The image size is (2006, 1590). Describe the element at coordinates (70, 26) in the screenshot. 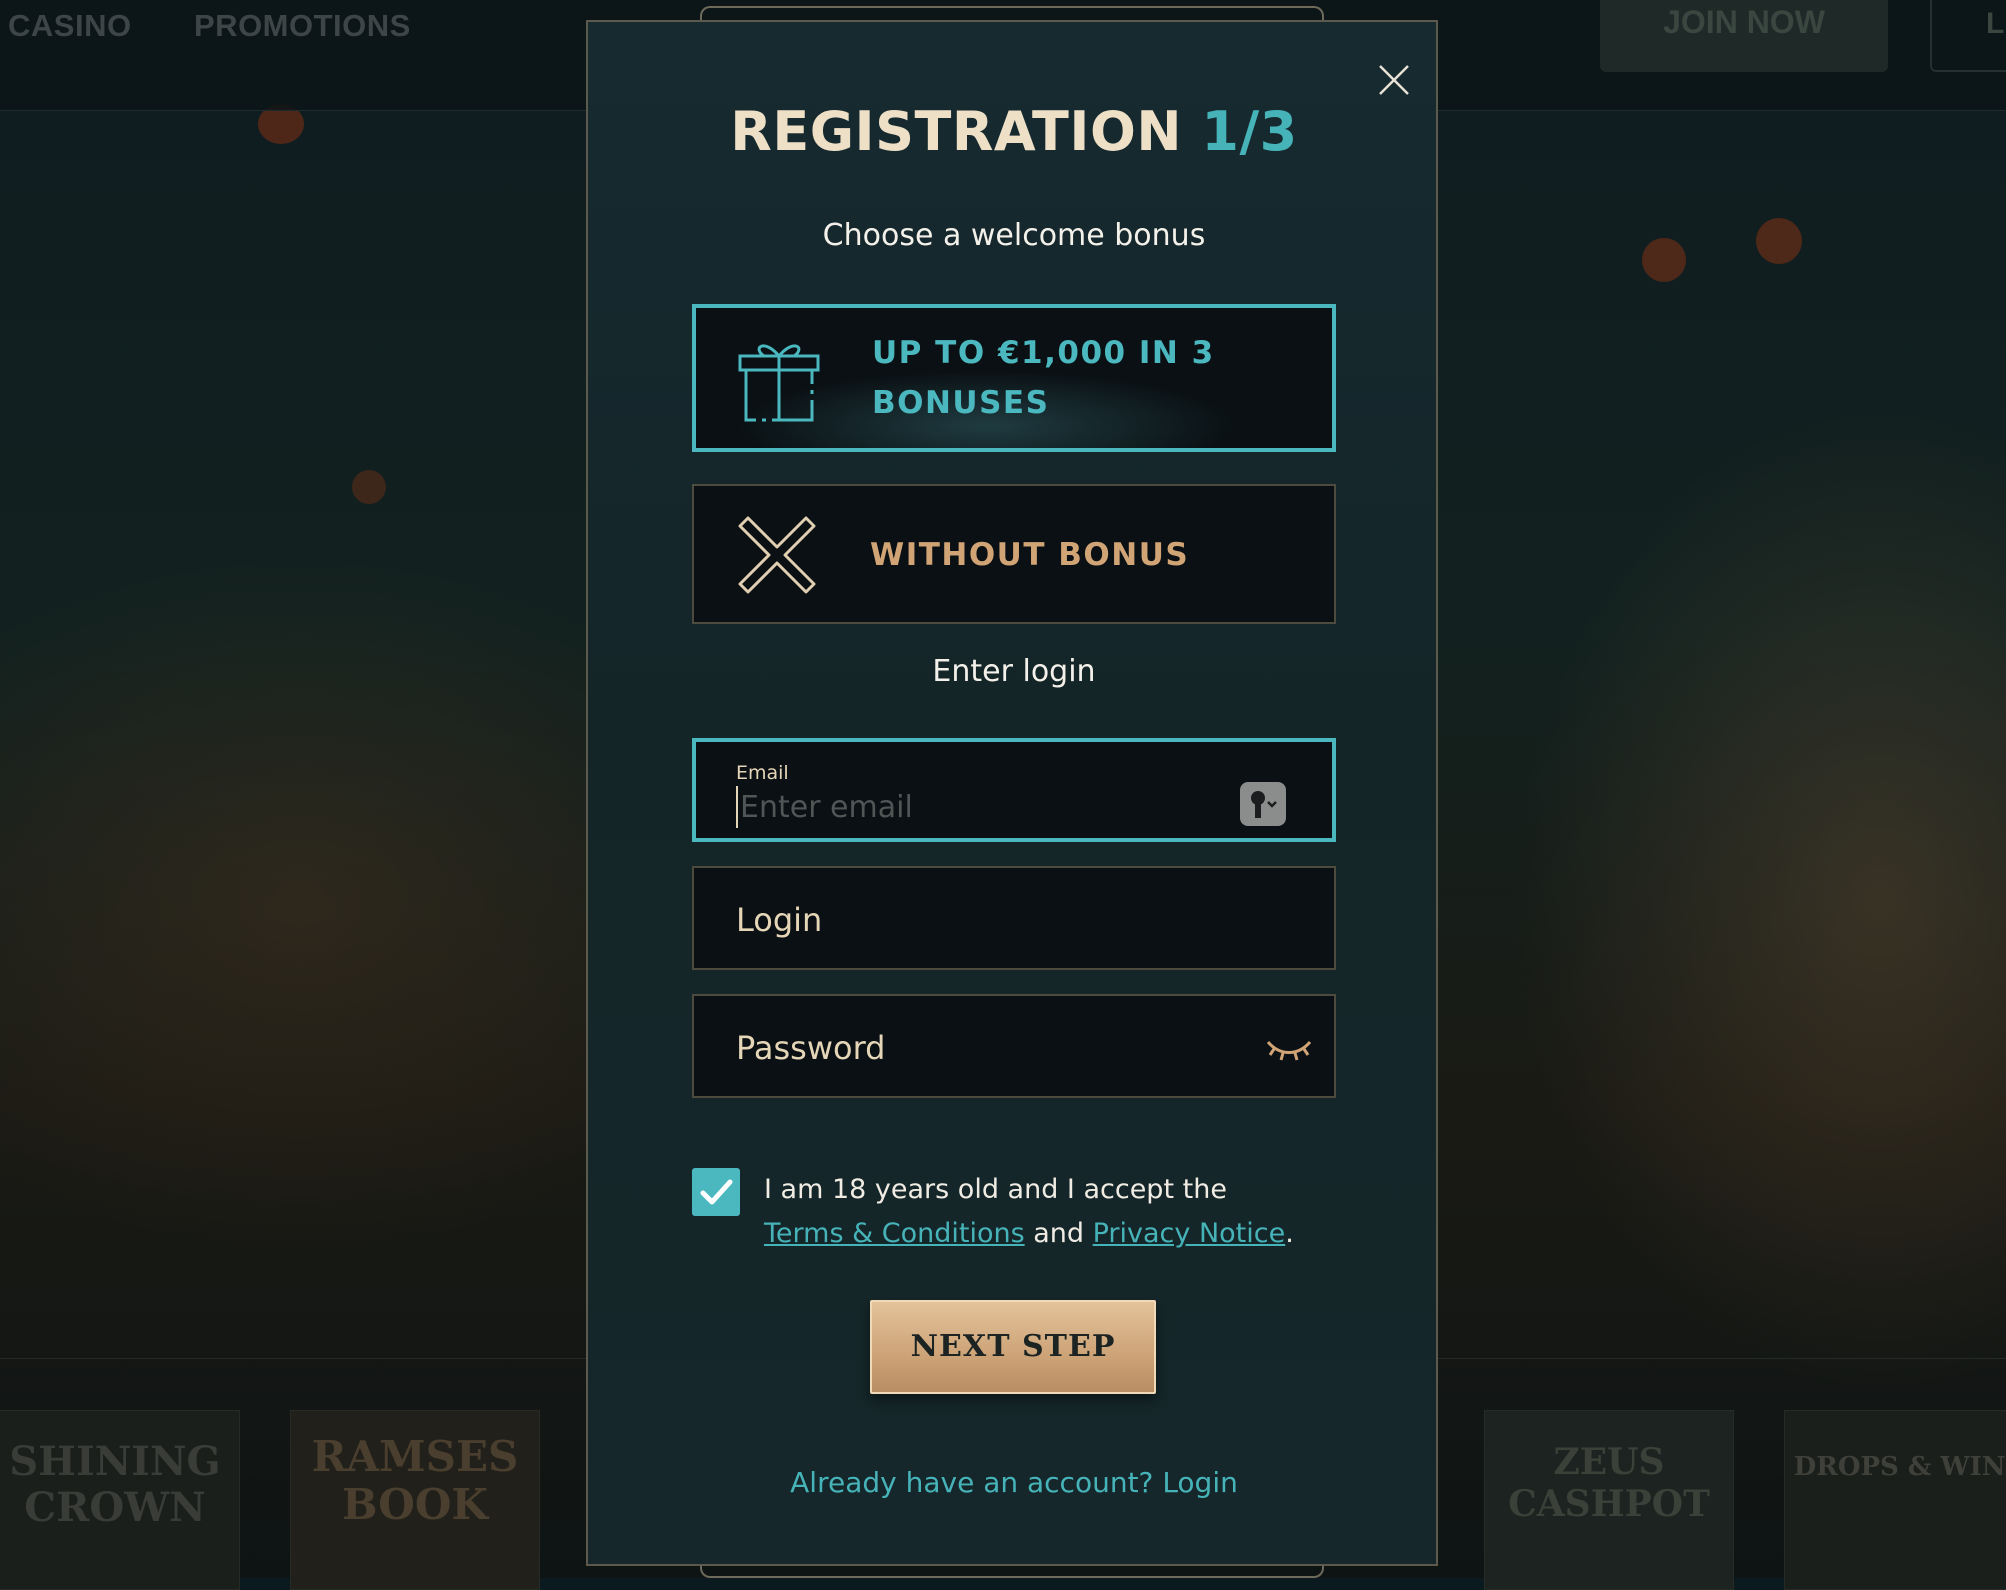

I see `nav-casino: CASINO` at that location.